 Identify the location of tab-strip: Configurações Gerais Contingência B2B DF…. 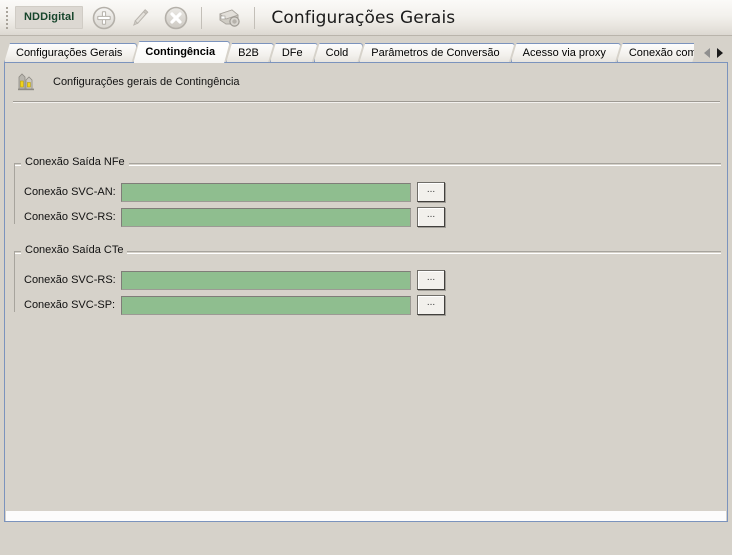
(366, 52).